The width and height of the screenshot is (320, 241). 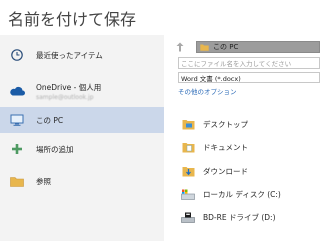 What do you see at coordinates (225, 171) in the screenshot?
I see `location-downloads-label: ダウンロード` at bounding box center [225, 171].